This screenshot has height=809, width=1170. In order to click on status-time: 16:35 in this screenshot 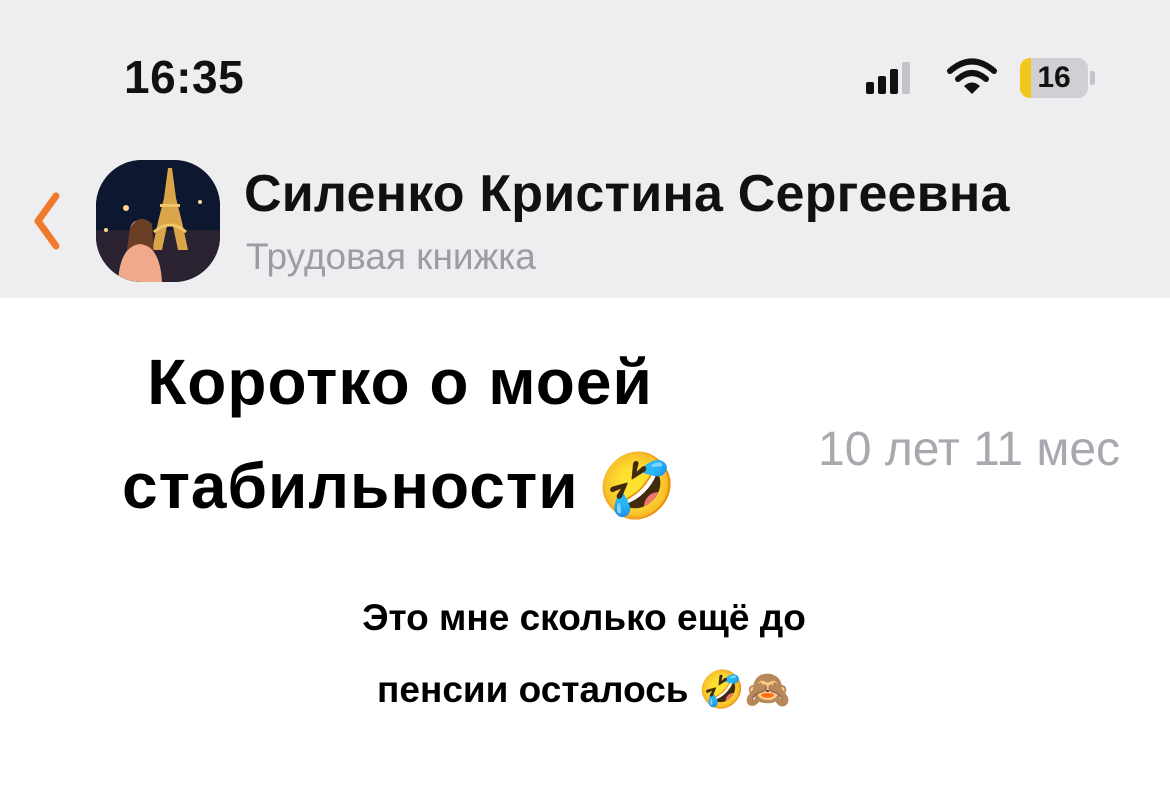, I will do `click(184, 77)`.